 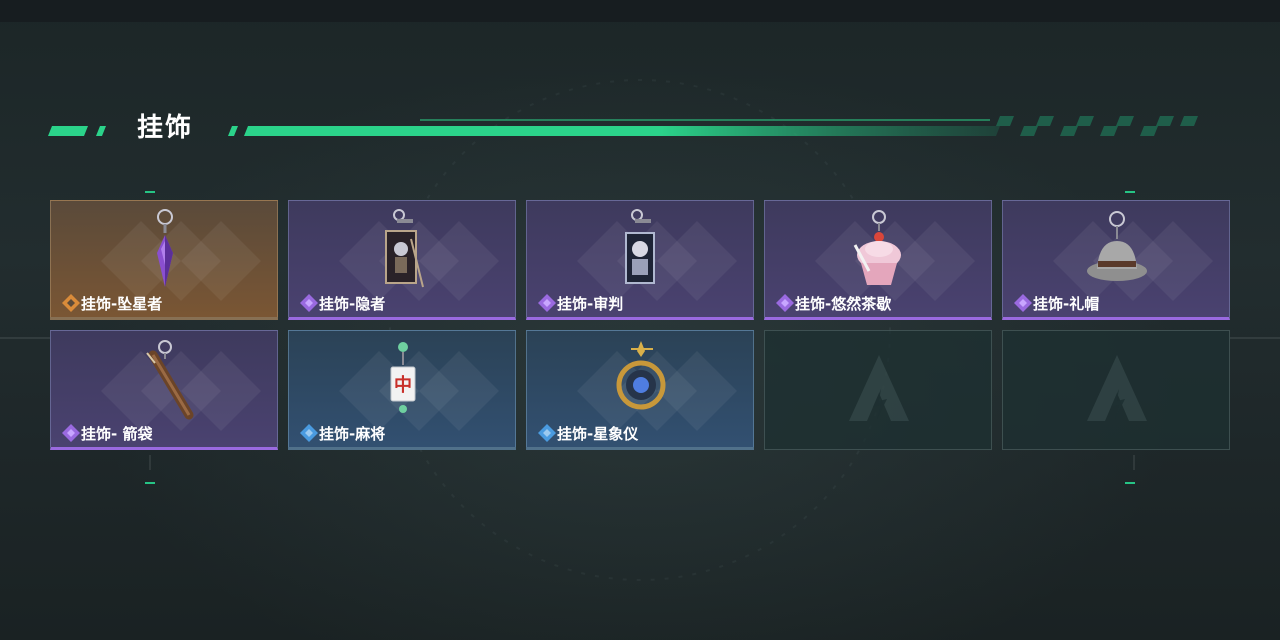 What do you see at coordinates (843, 304) in the screenshot?
I see `pendant-name: 挂饰-悠然茶歇` at bounding box center [843, 304].